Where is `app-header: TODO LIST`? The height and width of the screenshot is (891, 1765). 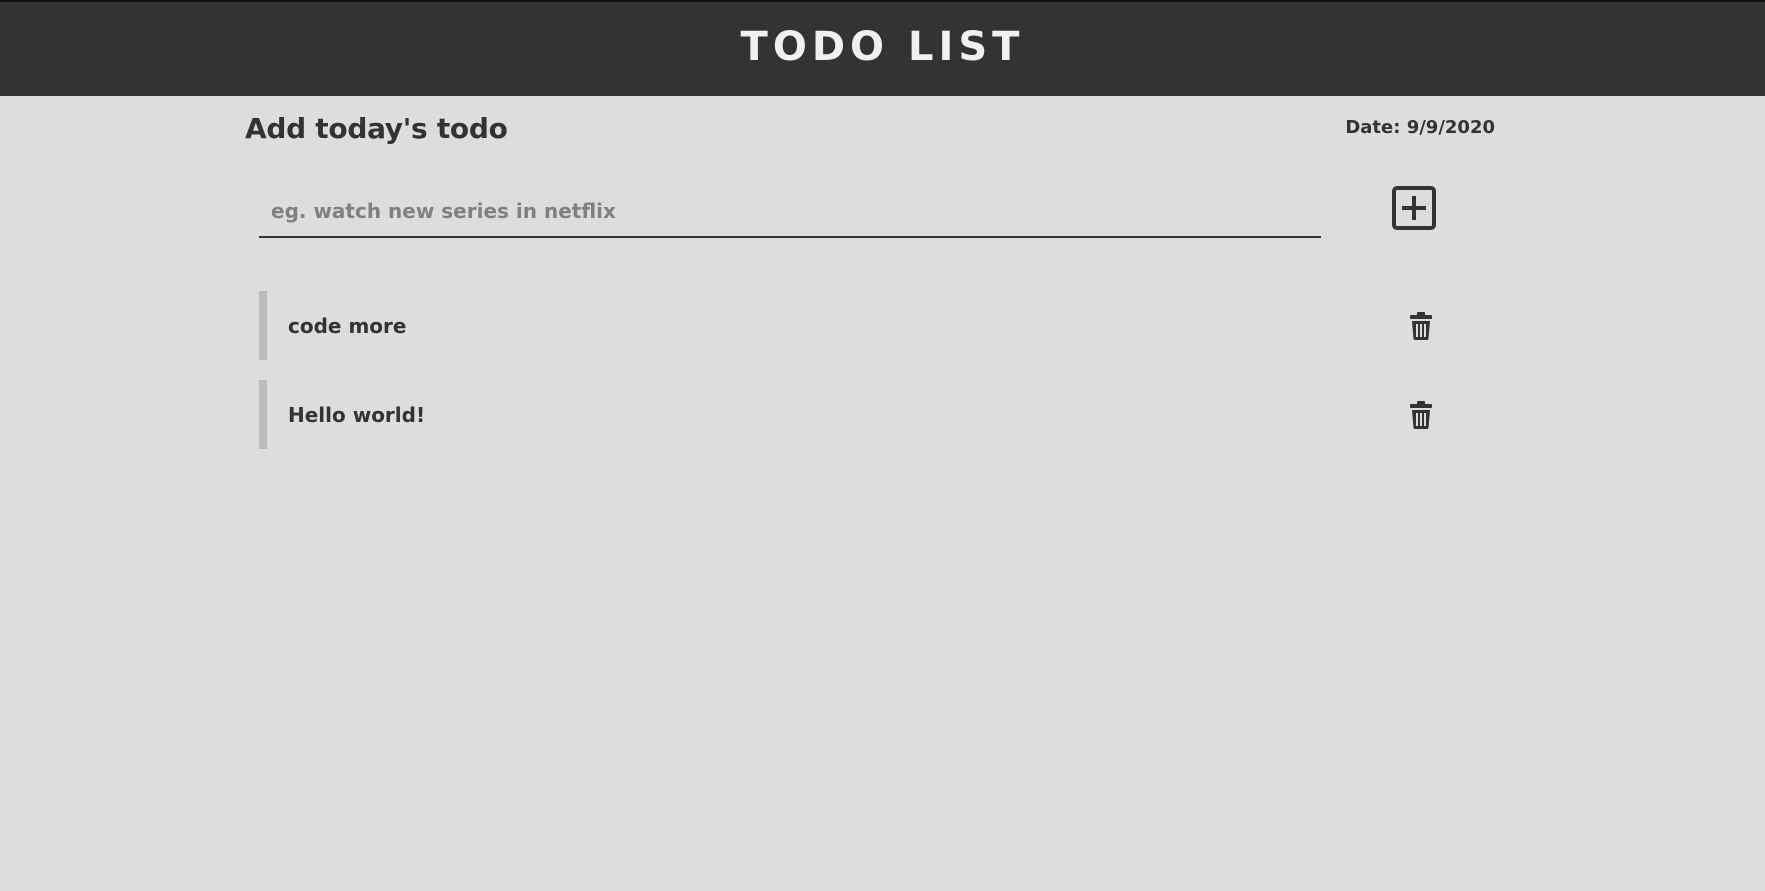 app-header: TODO LIST is located at coordinates (882, 48).